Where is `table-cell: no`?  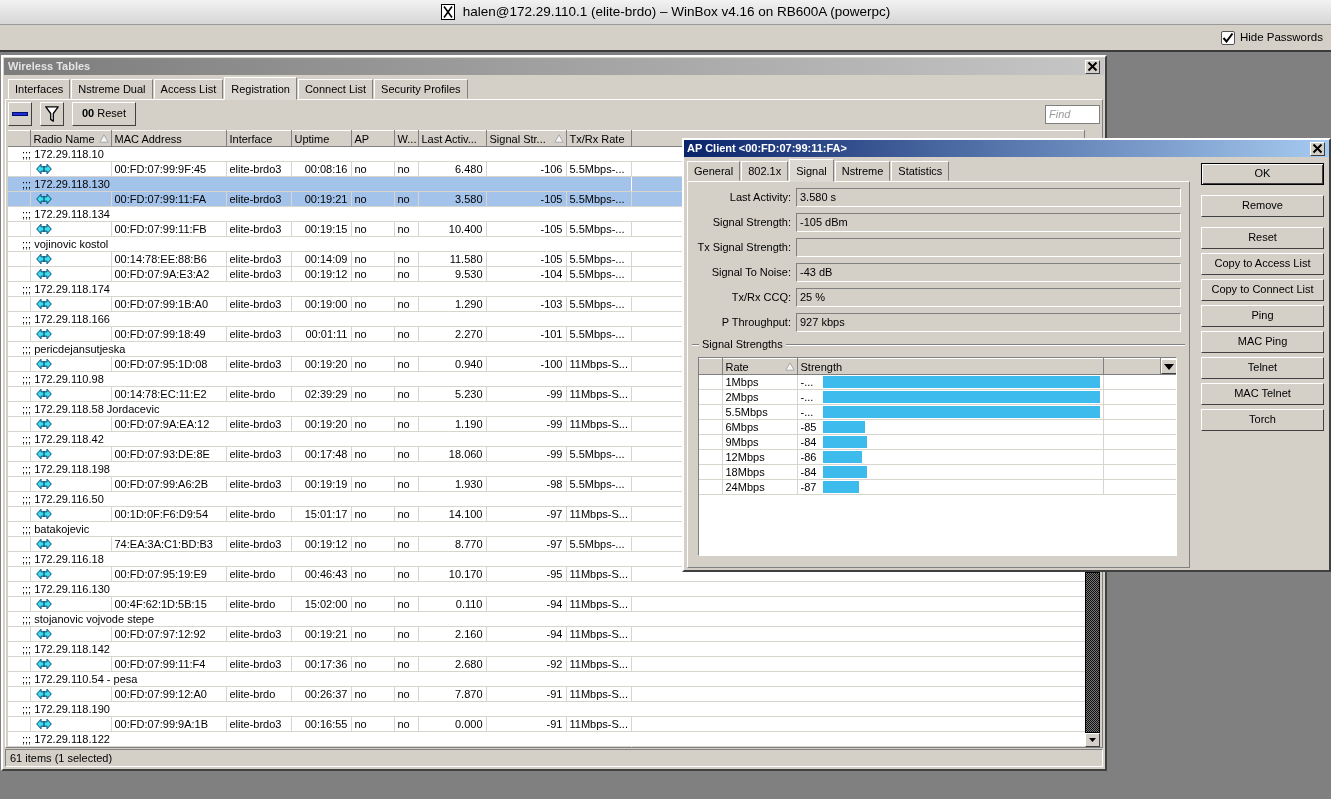
table-cell: no is located at coordinates (406, 724).